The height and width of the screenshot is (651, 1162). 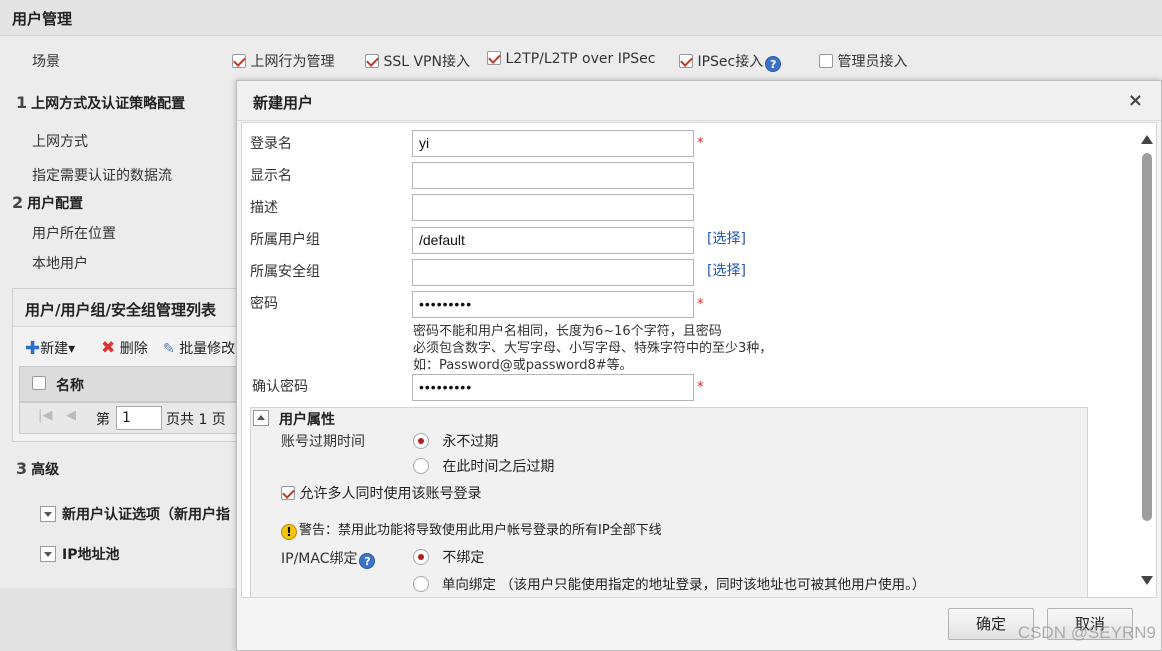 I want to click on scene-option-4: 管理员接入, so click(x=863, y=61).